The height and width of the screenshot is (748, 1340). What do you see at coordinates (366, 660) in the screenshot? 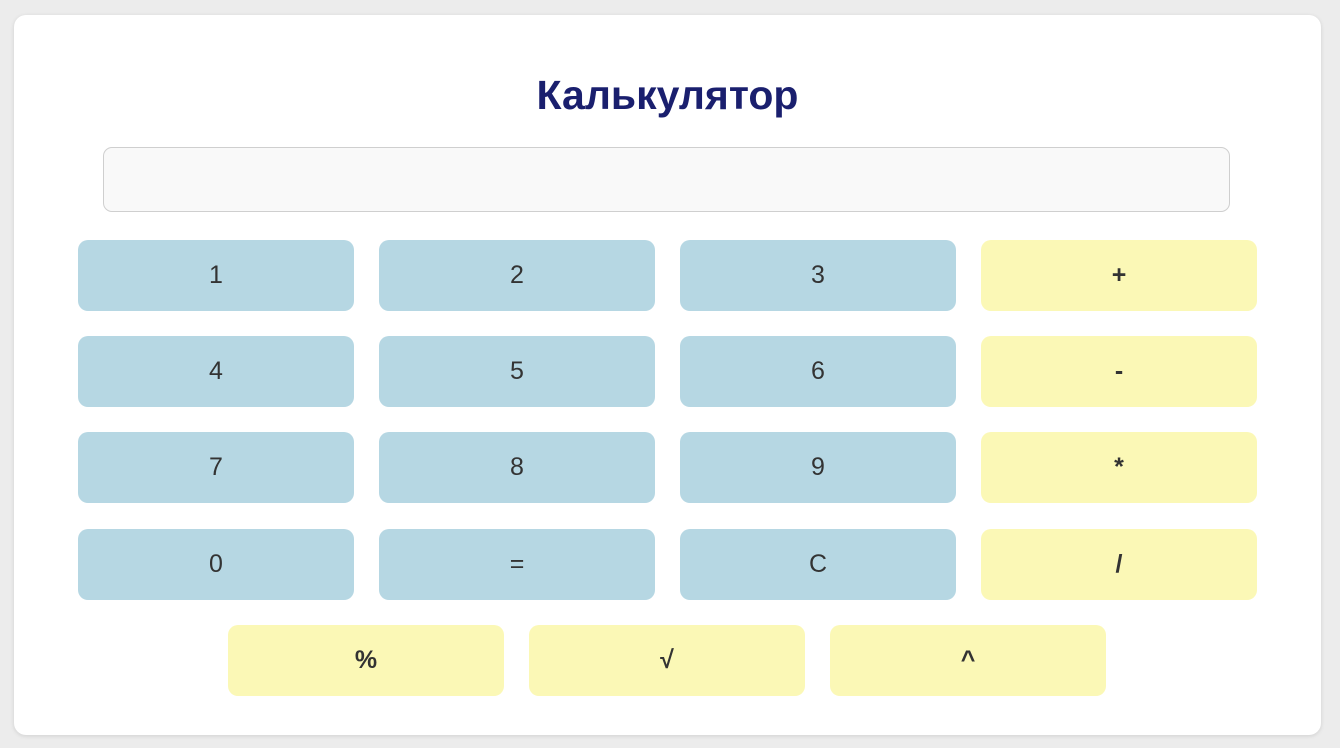
I see `percent-button: %` at bounding box center [366, 660].